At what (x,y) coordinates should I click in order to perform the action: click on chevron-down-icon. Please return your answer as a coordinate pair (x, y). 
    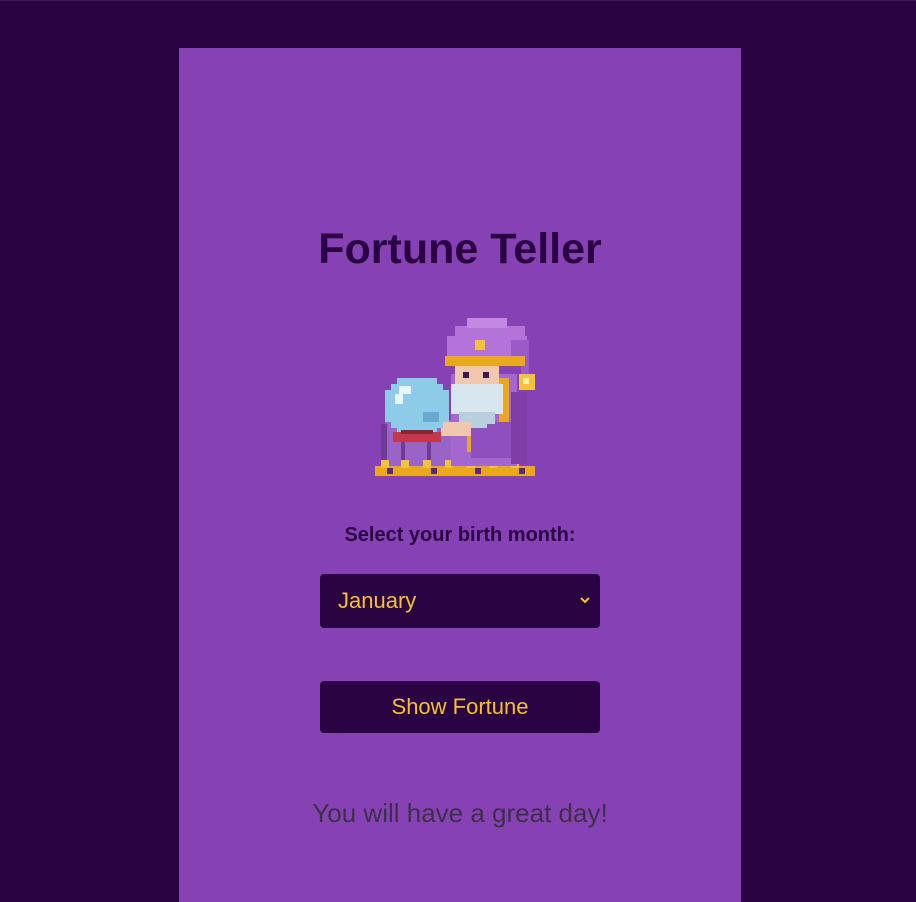
    Looking at the image, I should click on (585, 600).